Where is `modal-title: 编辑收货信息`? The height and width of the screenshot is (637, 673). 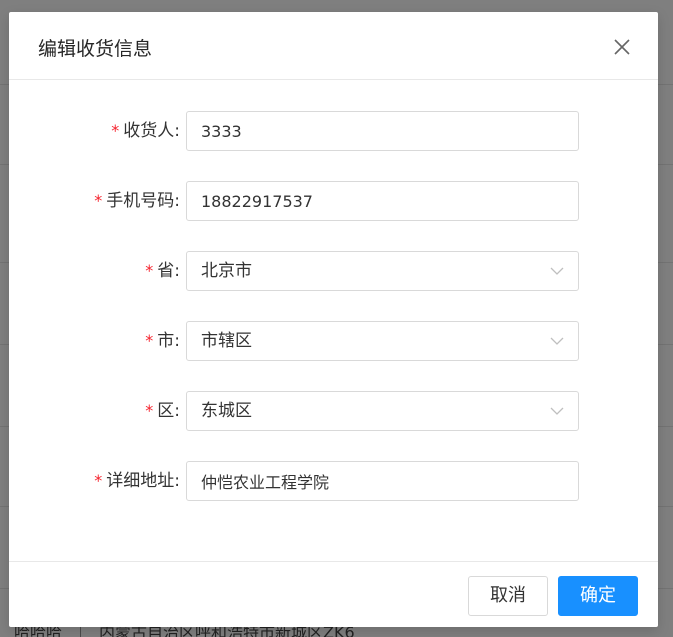
modal-title: 编辑收货信息 is located at coordinates (95, 49).